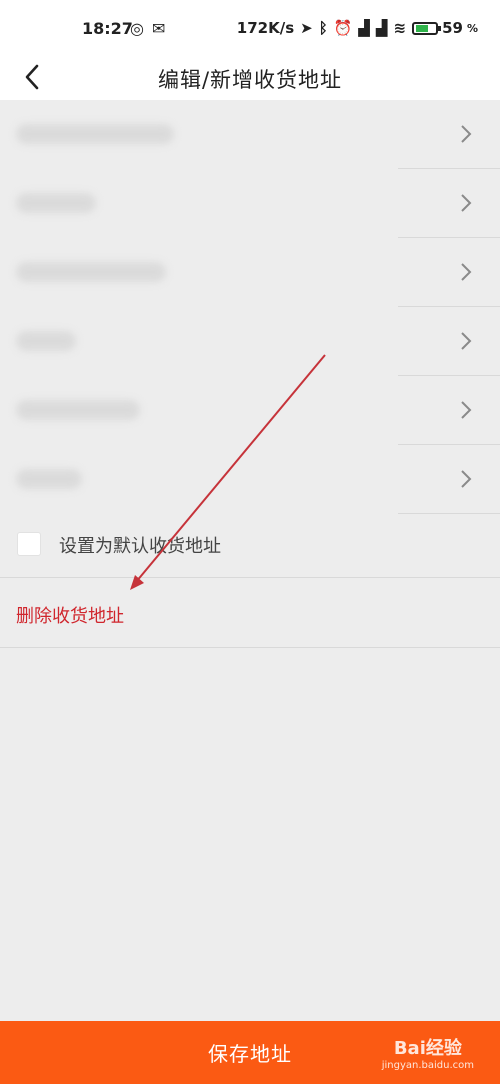 The width and height of the screenshot is (500, 1084). Describe the element at coordinates (29, 544) in the screenshot. I see `default-address-checkbox` at that location.